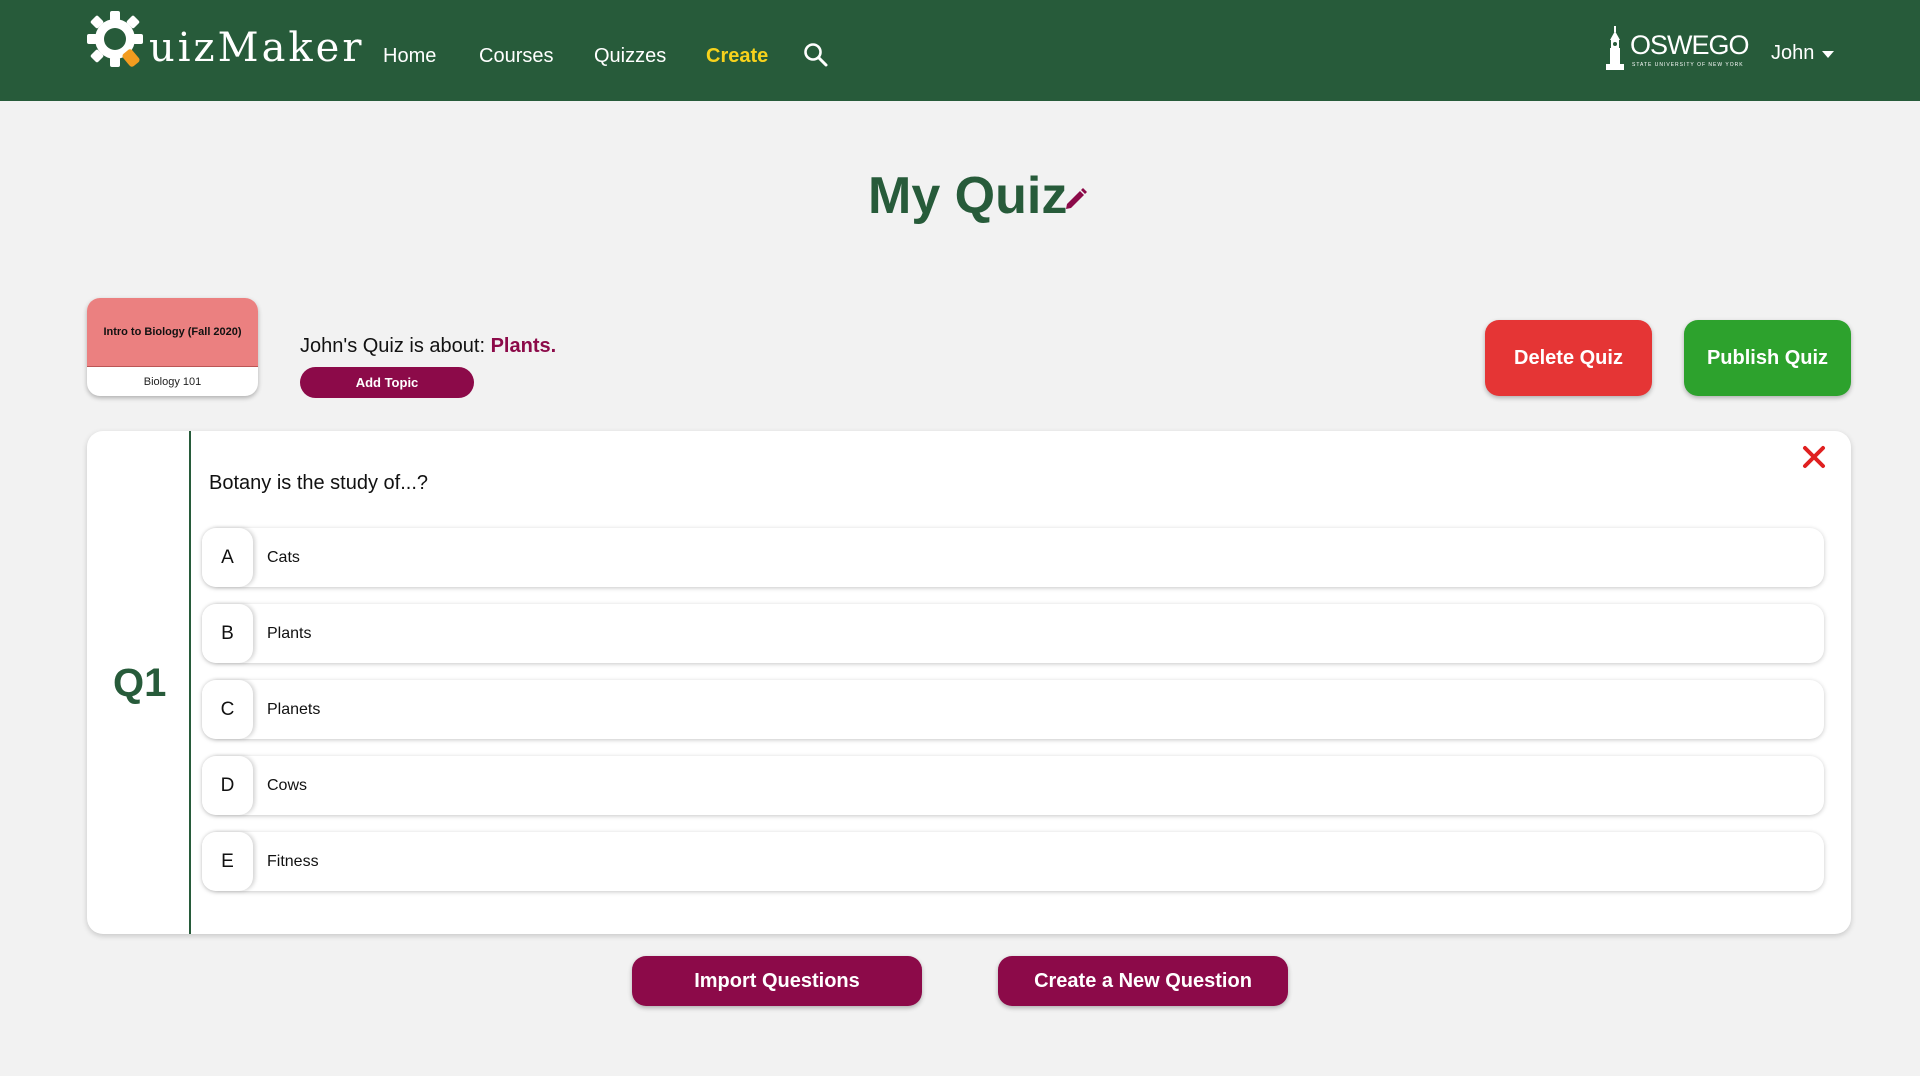 Image resolution: width=1920 pixels, height=1076 pixels. What do you see at coordinates (777, 981) in the screenshot?
I see `import-questions-button: Import Questions` at bounding box center [777, 981].